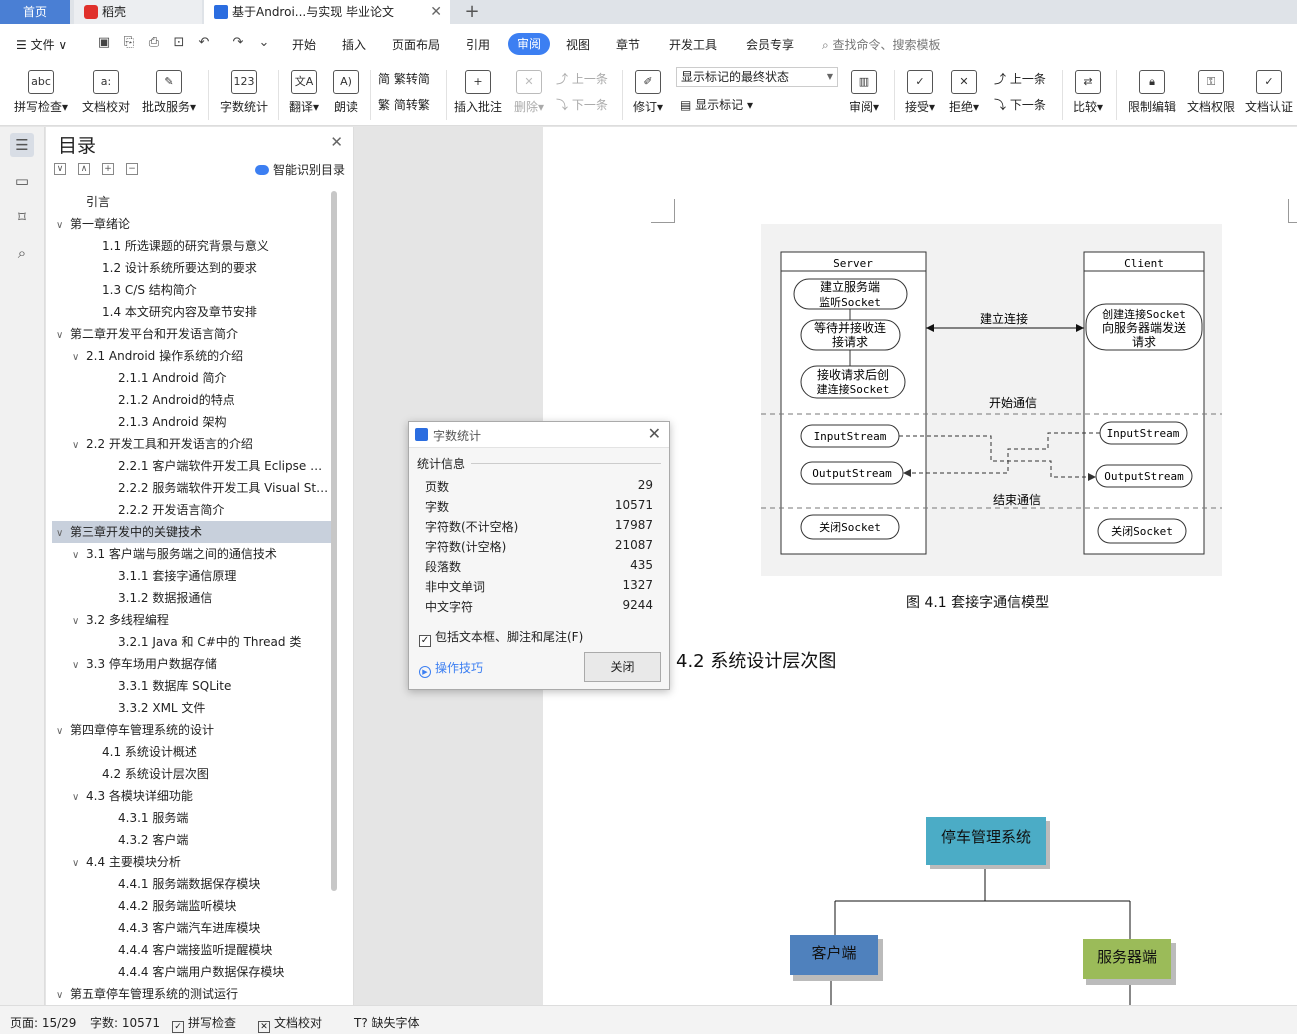 The width and height of the screenshot is (1297, 1034). What do you see at coordinates (264, 43) in the screenshot?
I see `customize-quick-access-icon: ⌄` at bounding box center [264, 43].